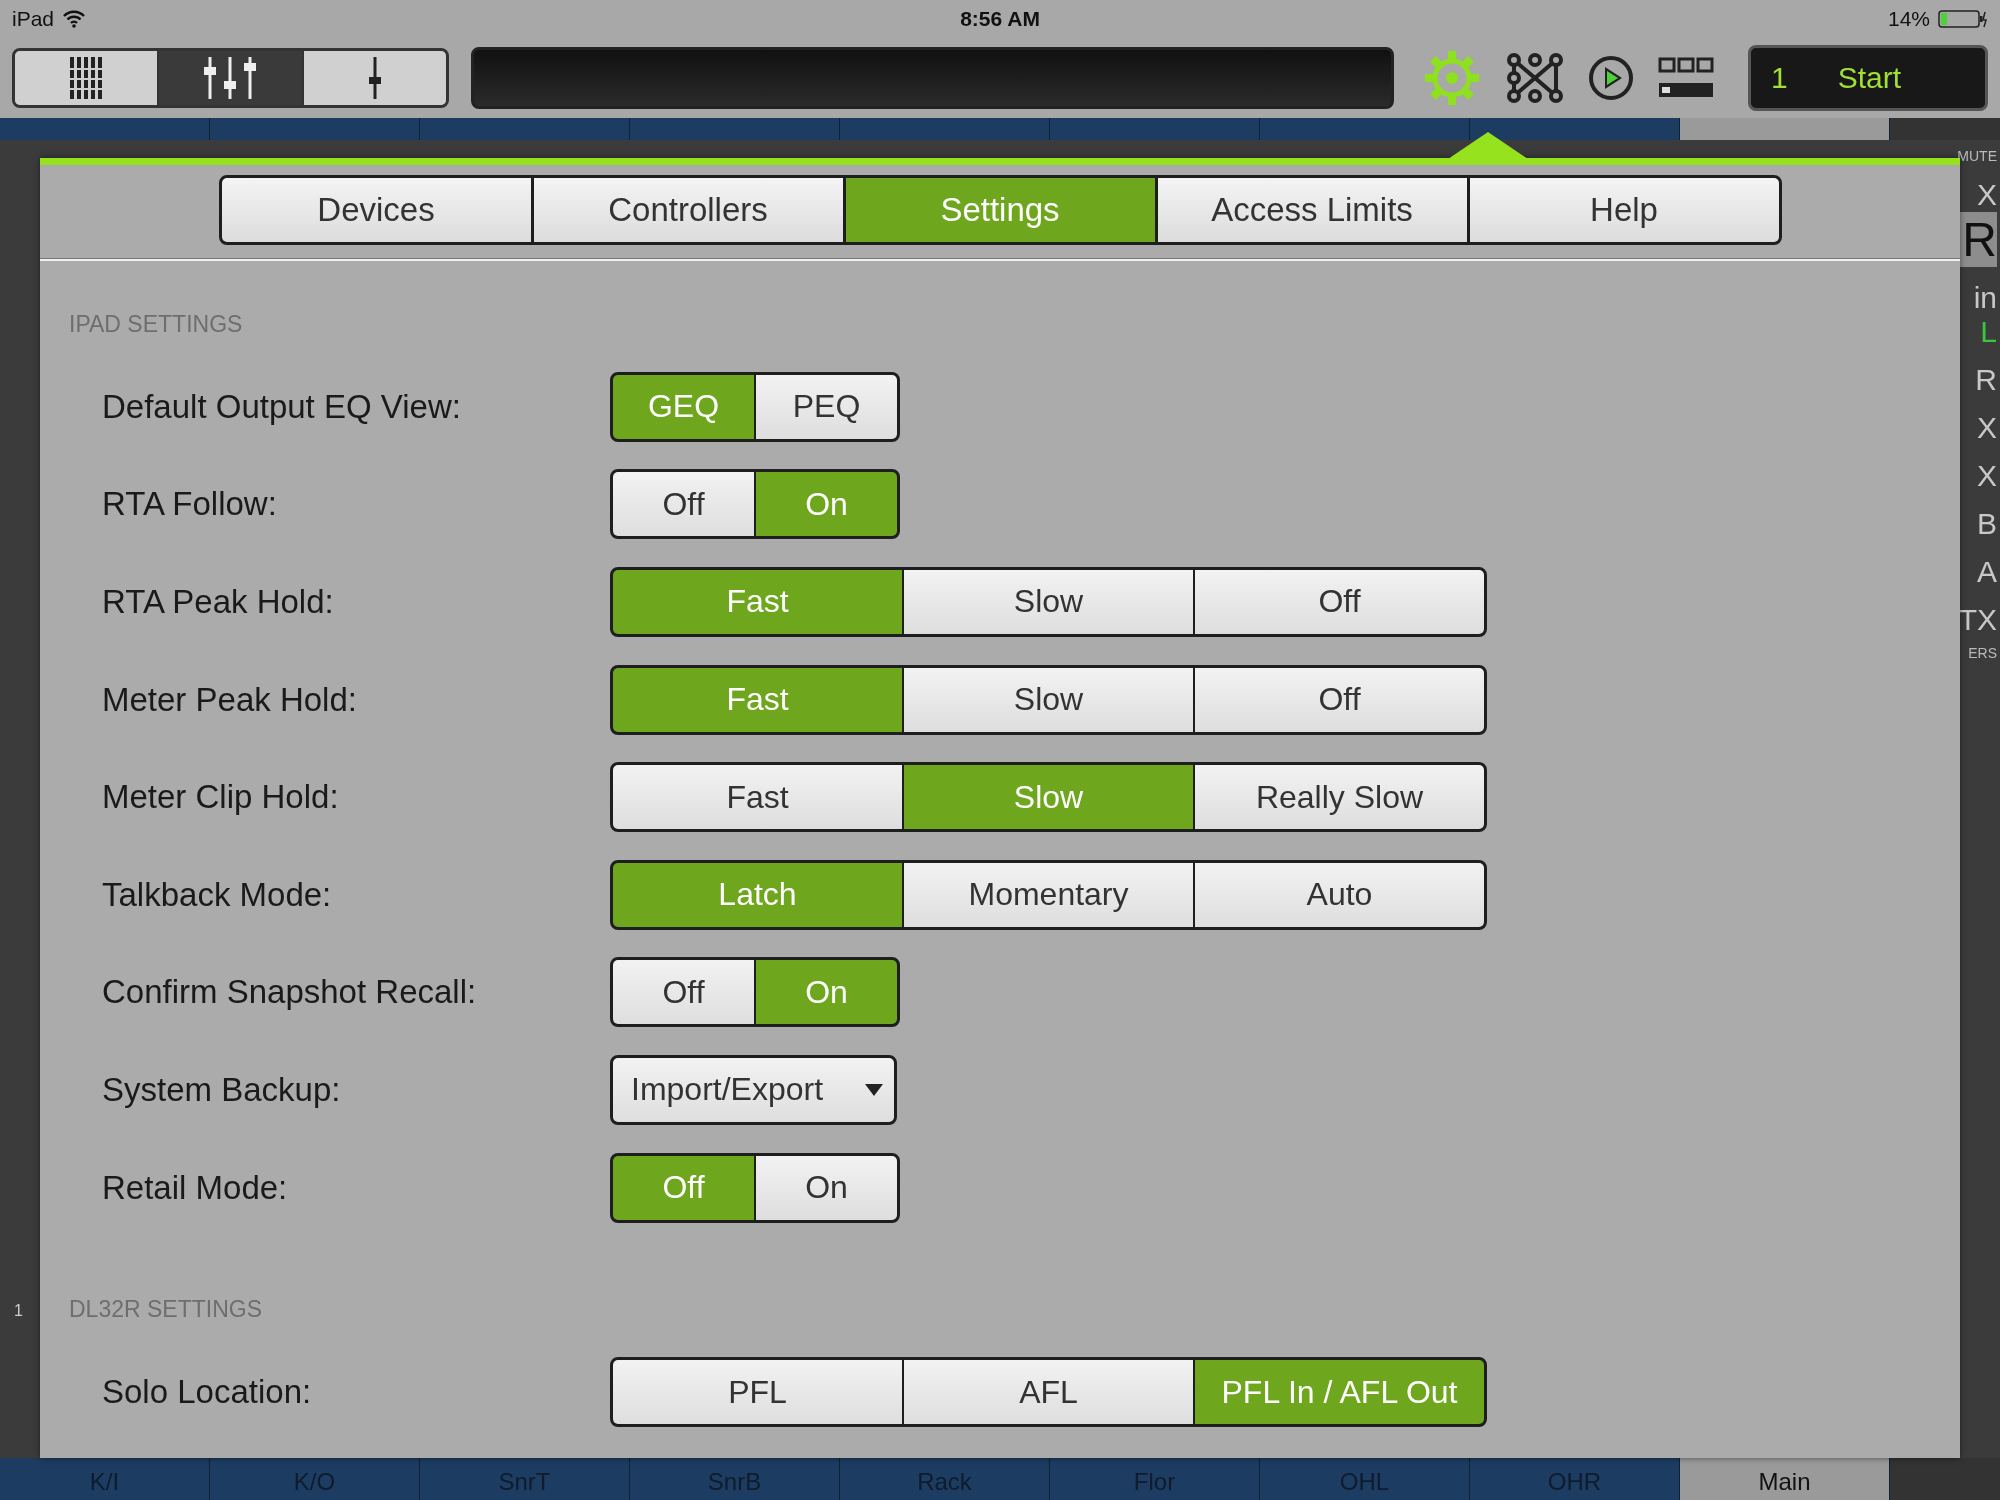 Image resolution: width=2000 pixels, height=1500 pixels. What do you see at coordinates (207, 1392) in the screenshot?
I see `setting-label: Solo Location:` at bounding box center [207, 1392].